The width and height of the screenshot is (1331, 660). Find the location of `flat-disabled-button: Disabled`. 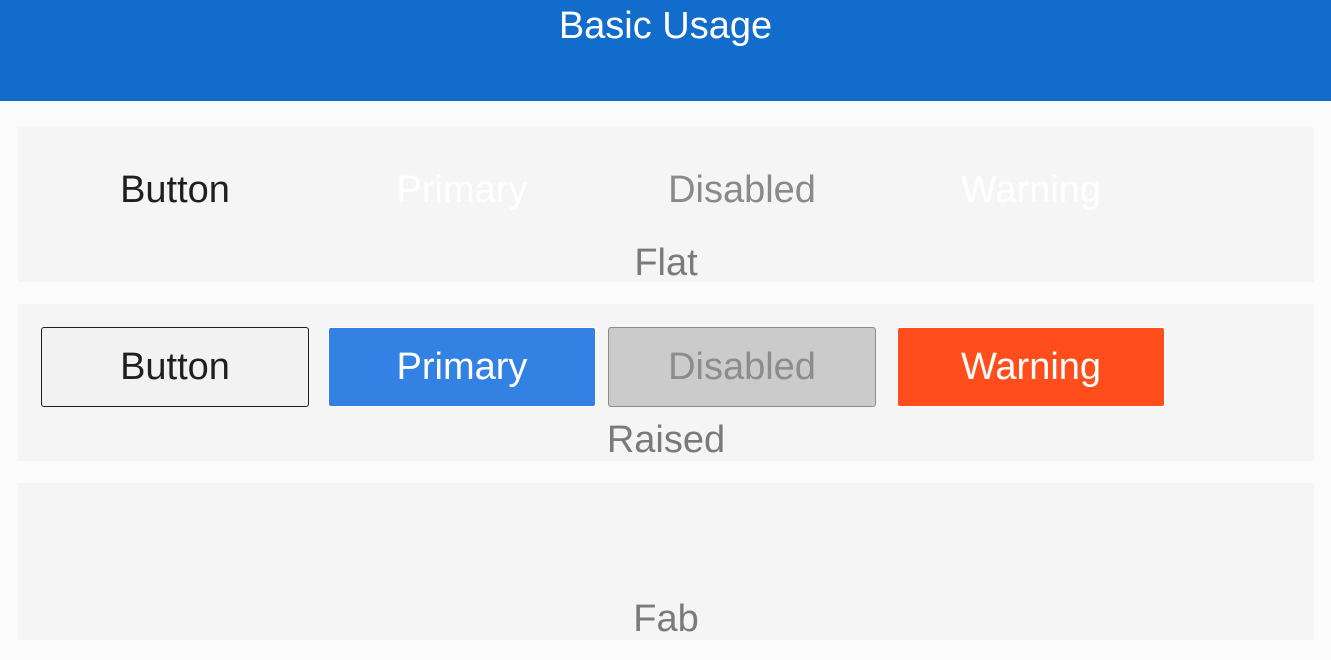

flat-disabled-button: Disabled is located at coordinates (742, 190).